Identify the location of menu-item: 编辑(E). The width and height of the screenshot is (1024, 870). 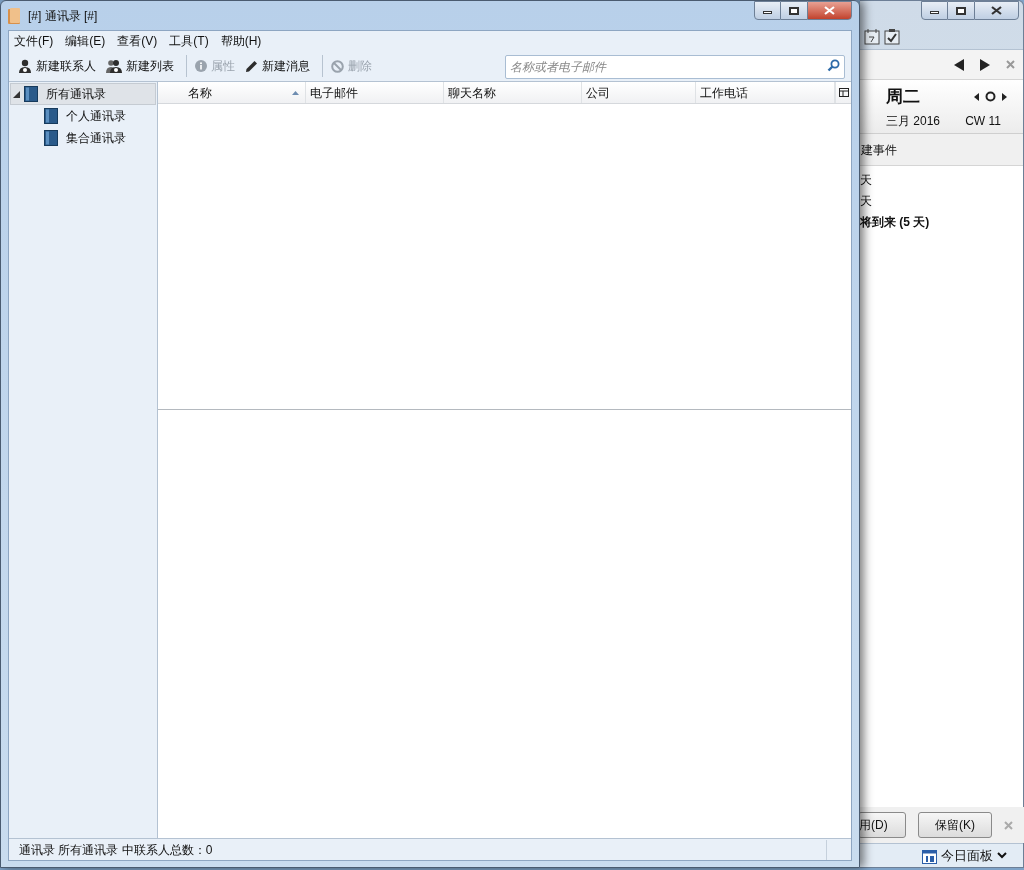
(85, 41).